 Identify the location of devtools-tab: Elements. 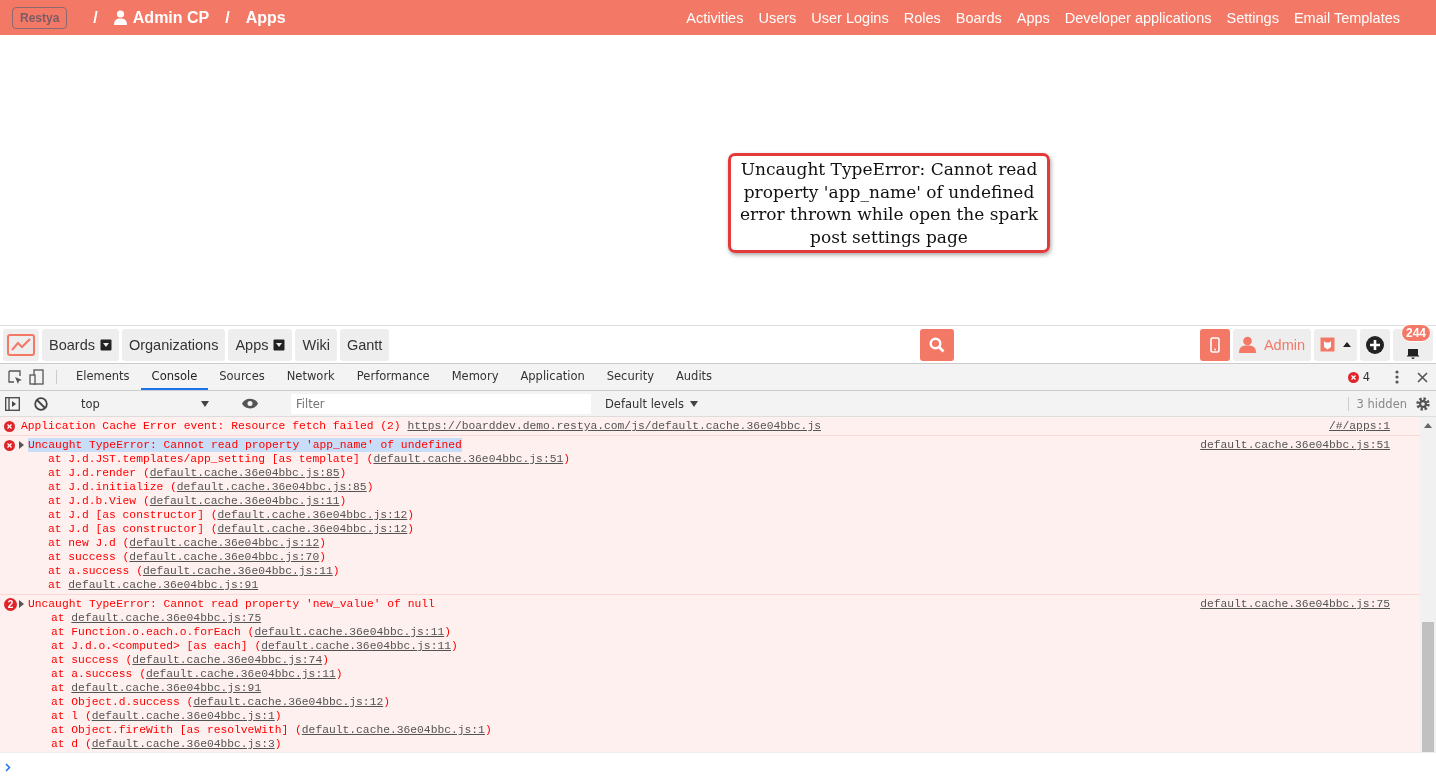
(103, 377).